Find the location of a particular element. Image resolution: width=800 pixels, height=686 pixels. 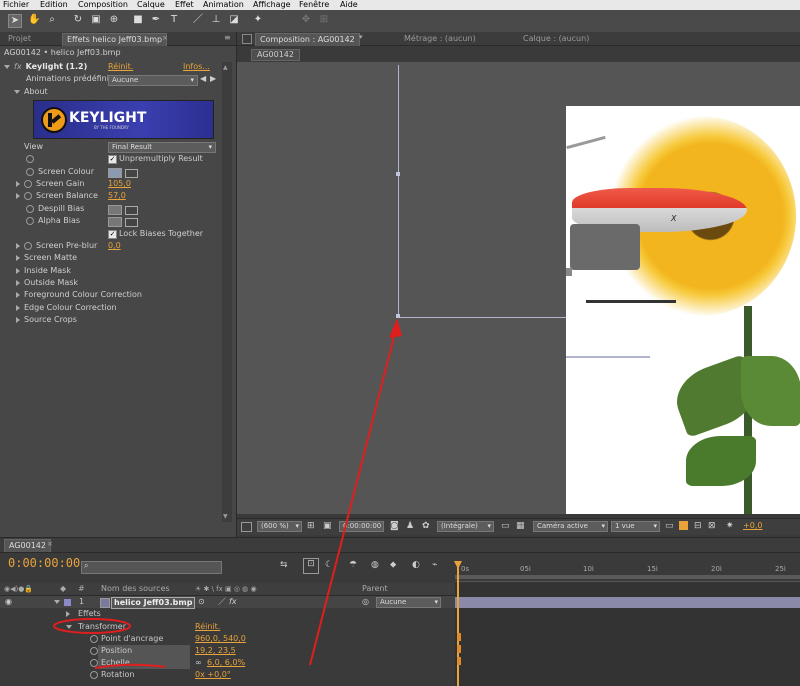

region-of-interest-icon: ▭ is located at coordinates (505, 526).